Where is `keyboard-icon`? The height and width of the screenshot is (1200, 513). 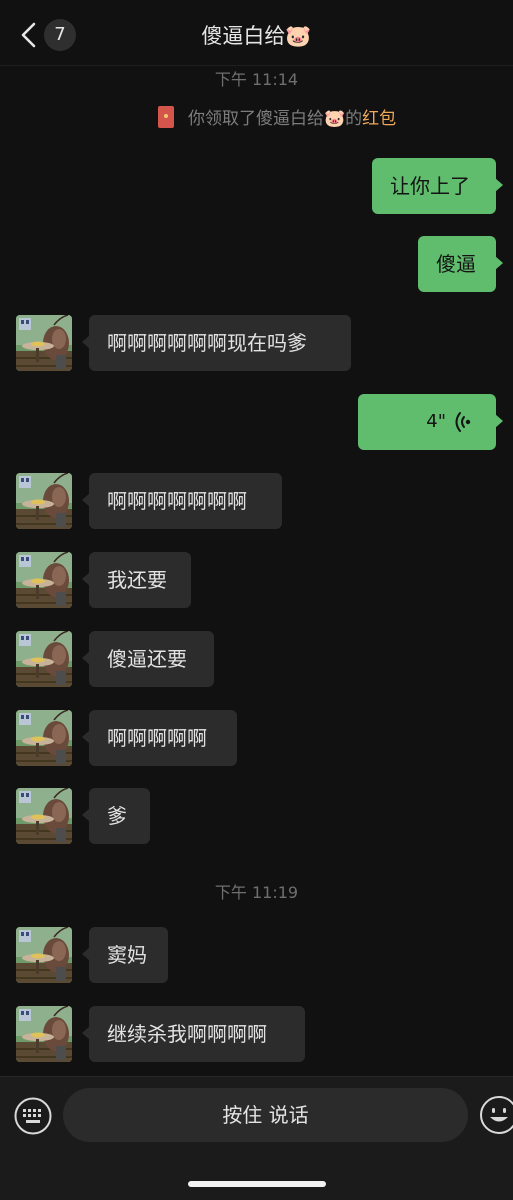 keyboard-icon is located at coordinates (33, 1116).